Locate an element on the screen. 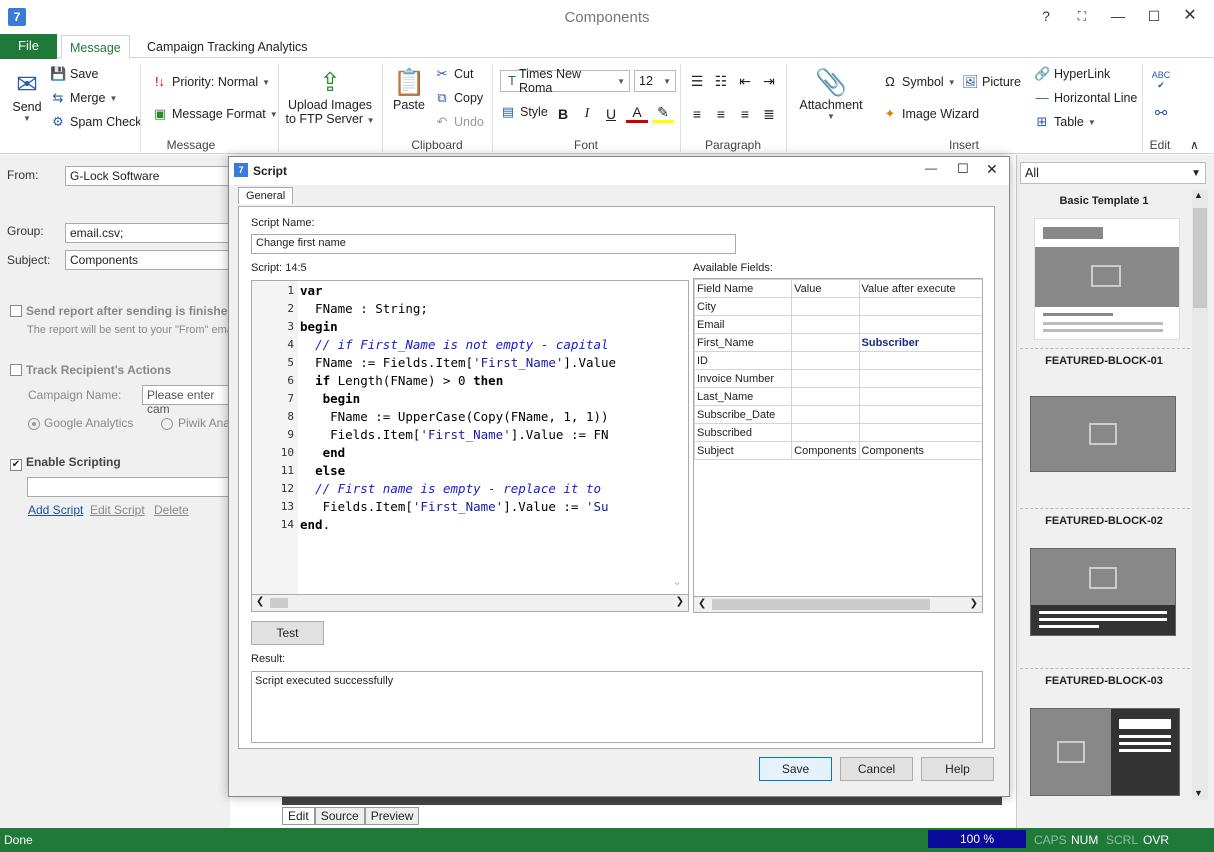 This screenshot has width=1214, height=852. table-cell: ID is located at coordinates (743, 360).